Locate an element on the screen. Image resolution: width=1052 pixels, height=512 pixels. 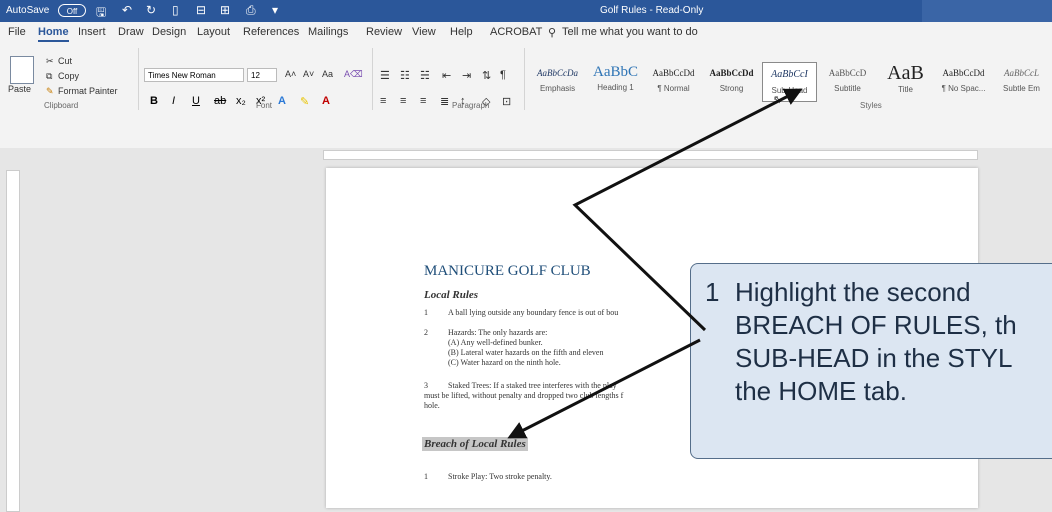
arrow-to-selected-heading is located at coordinates (604, 388).